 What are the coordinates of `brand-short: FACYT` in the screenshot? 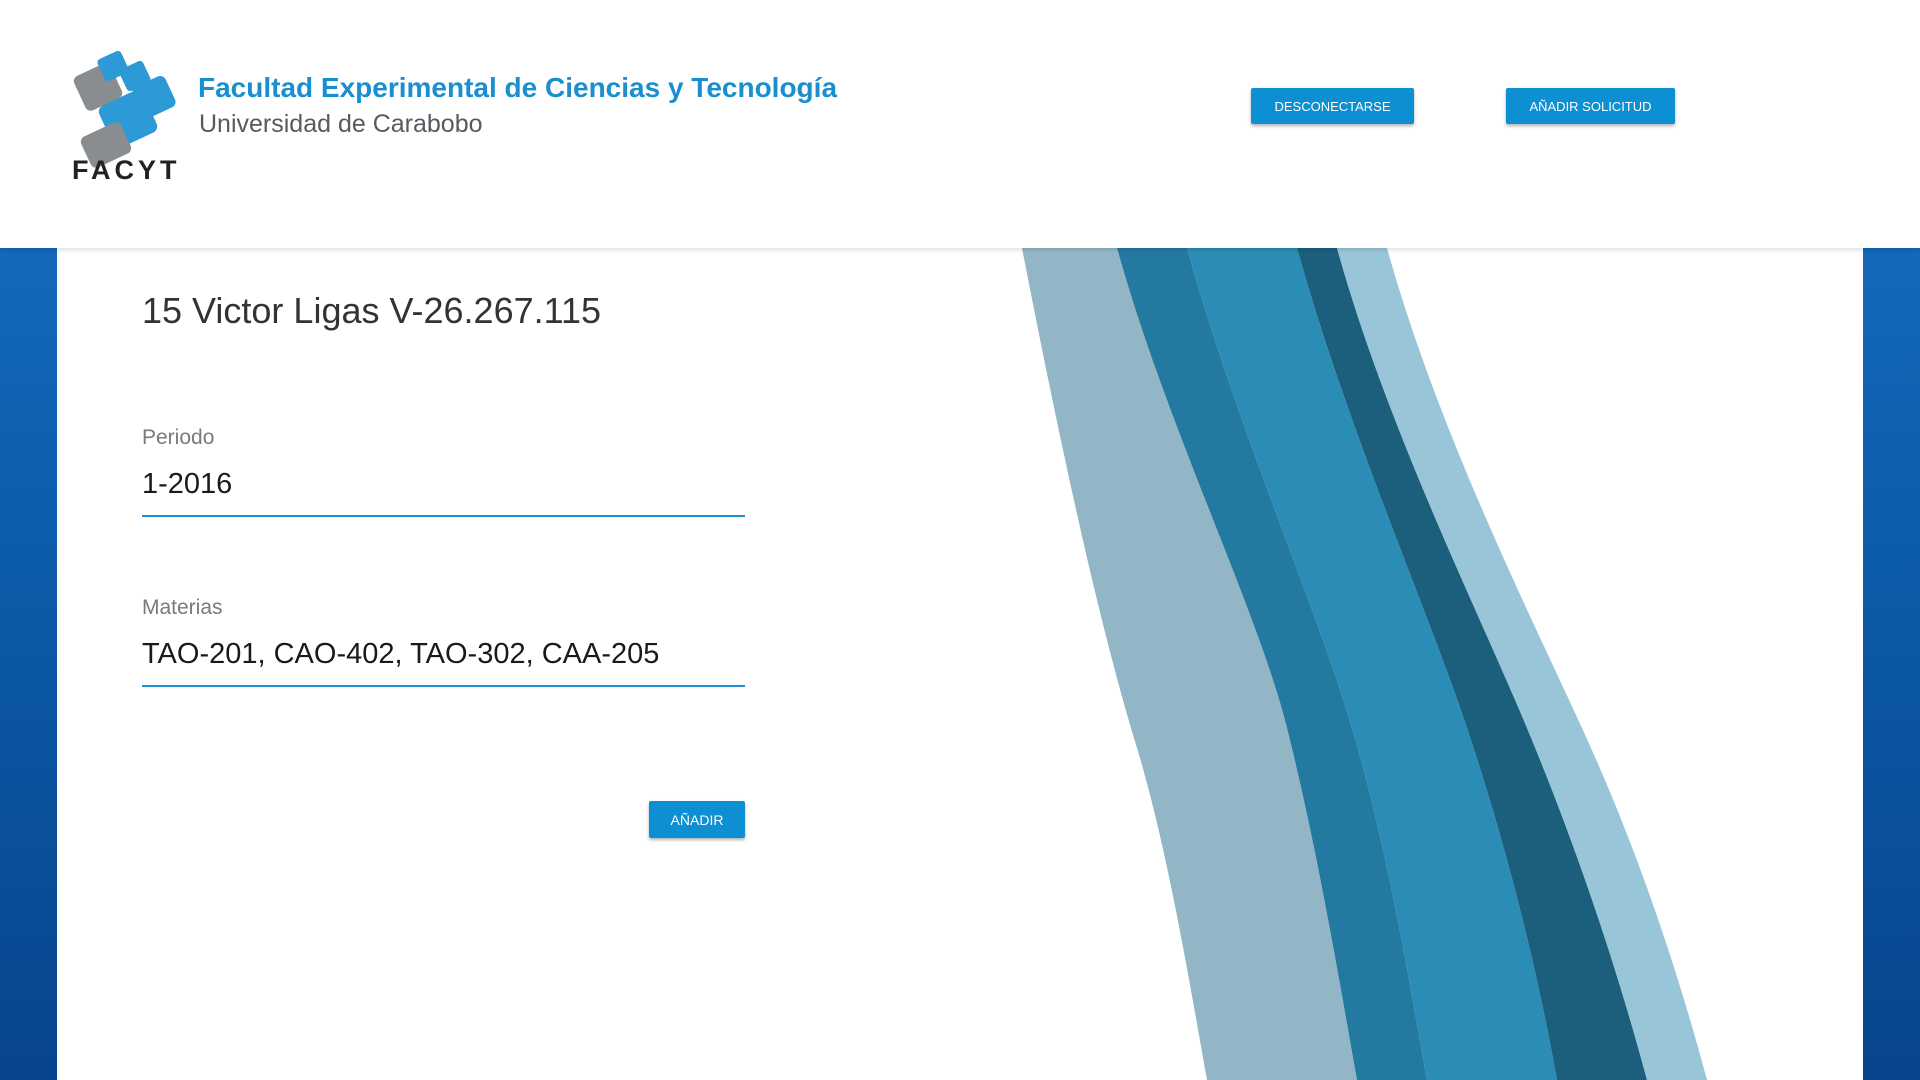 It's located at (126, 170).